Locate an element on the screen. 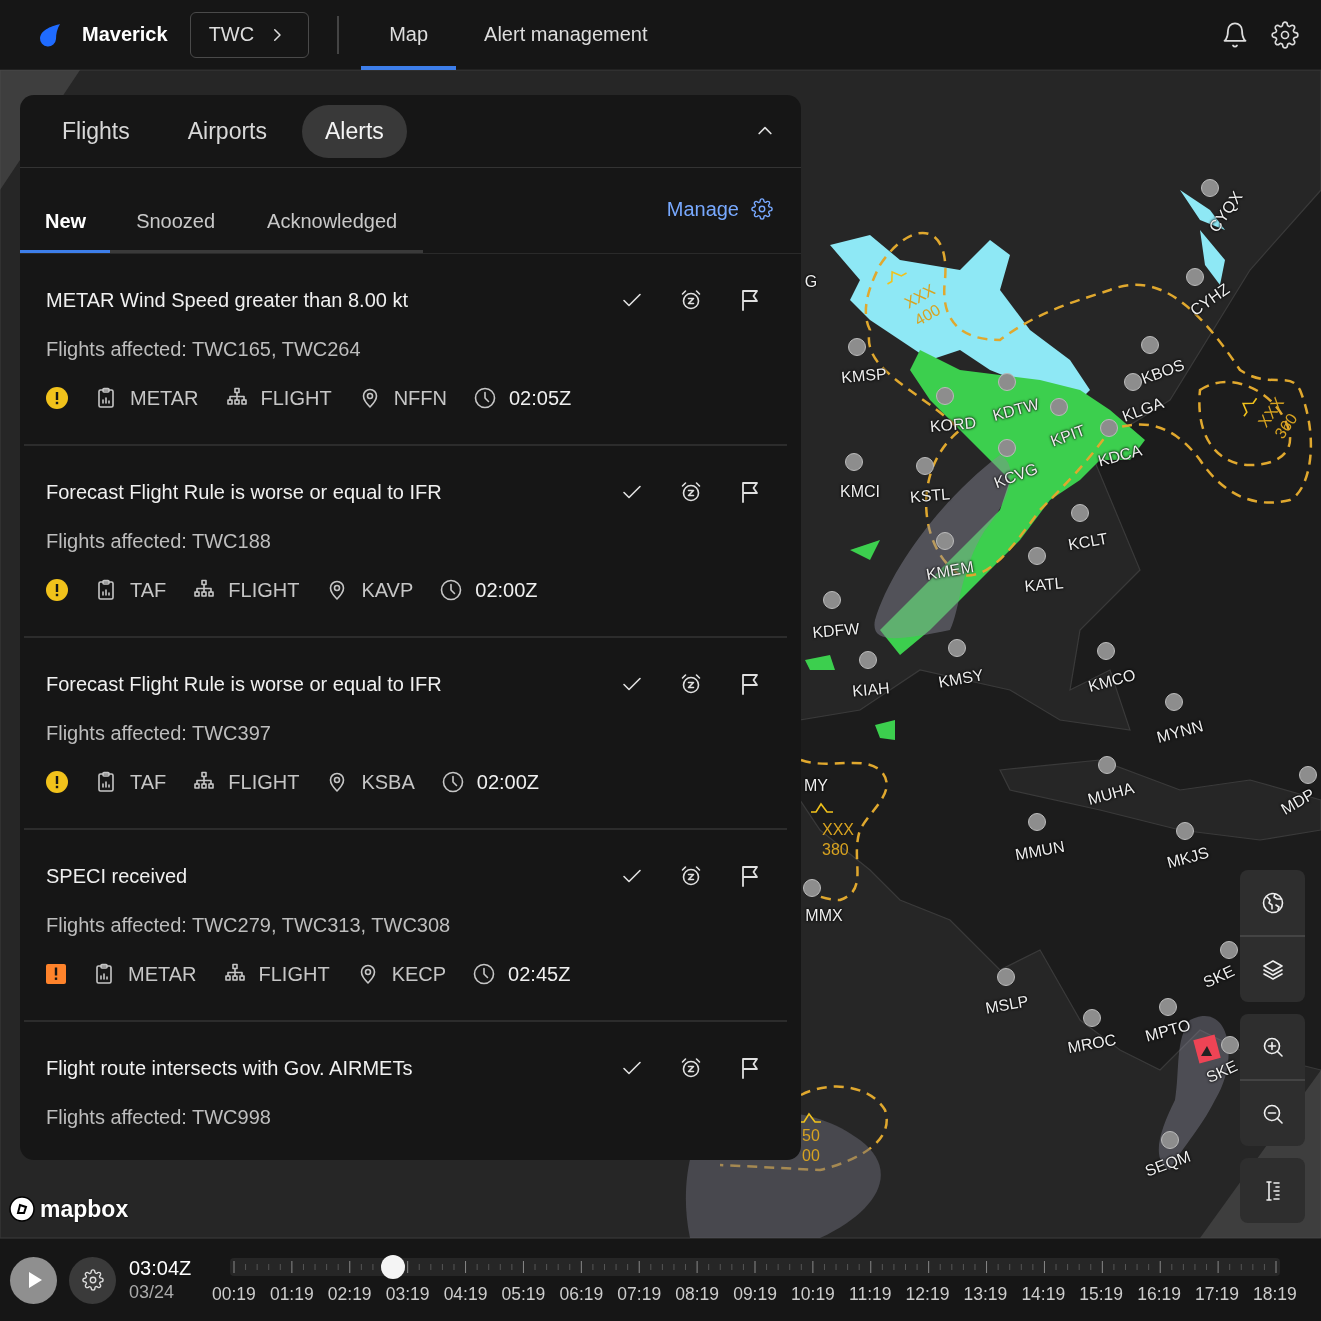 The width and height of the screenshot is (1321, 1321). airport-label: MMX is located at coordinates (824, 916).